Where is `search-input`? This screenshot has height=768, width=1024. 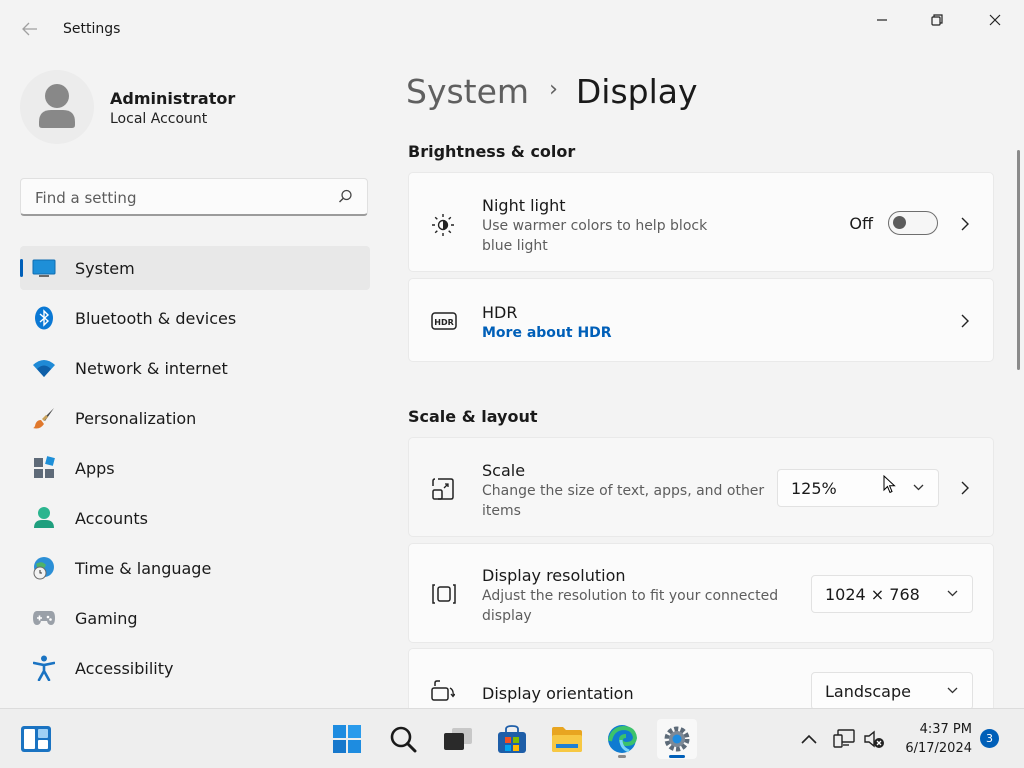
search-input is located at coordinates (185, 198).